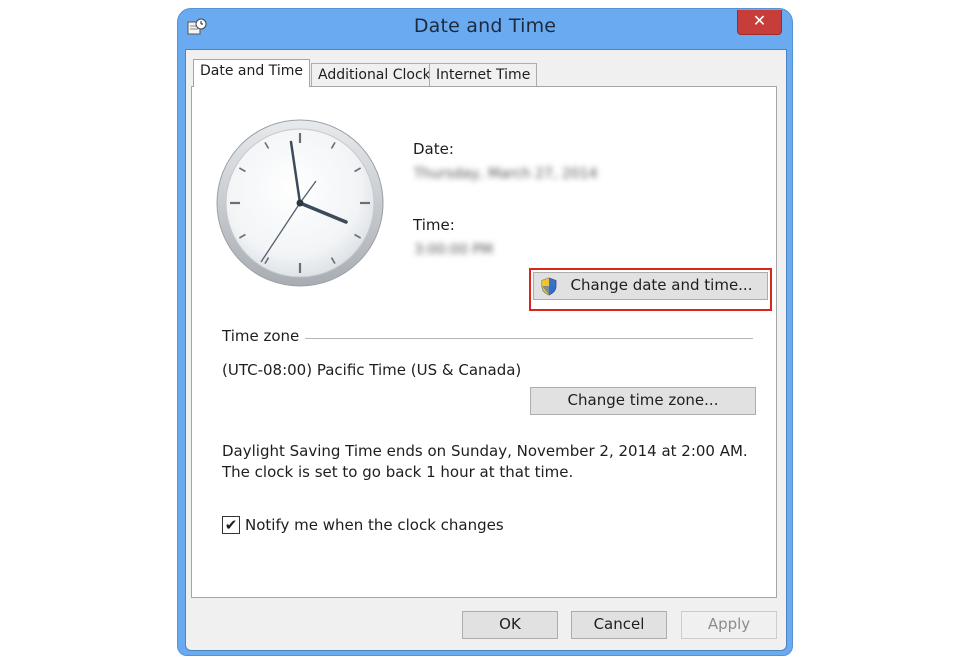 Image resolution: width=963 pixels, height=664 pixels. Describe the element at coordinates (527, 338) in the screenshot. I see `timezone-group-divider` at that location.